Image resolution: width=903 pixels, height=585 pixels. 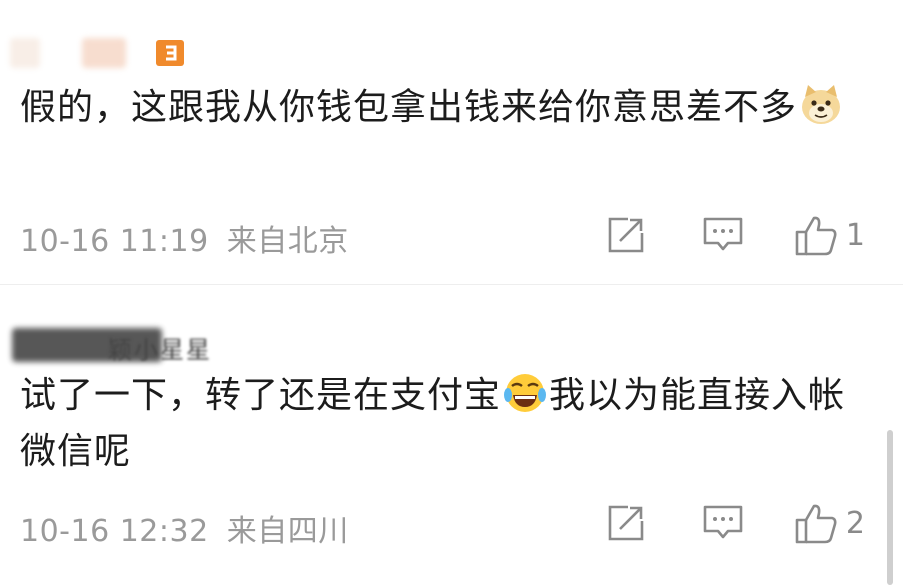 What do you see at coordinates (855, 235) in the screenshot?
I see `like-count: 1` at bounding box center [855, 235].